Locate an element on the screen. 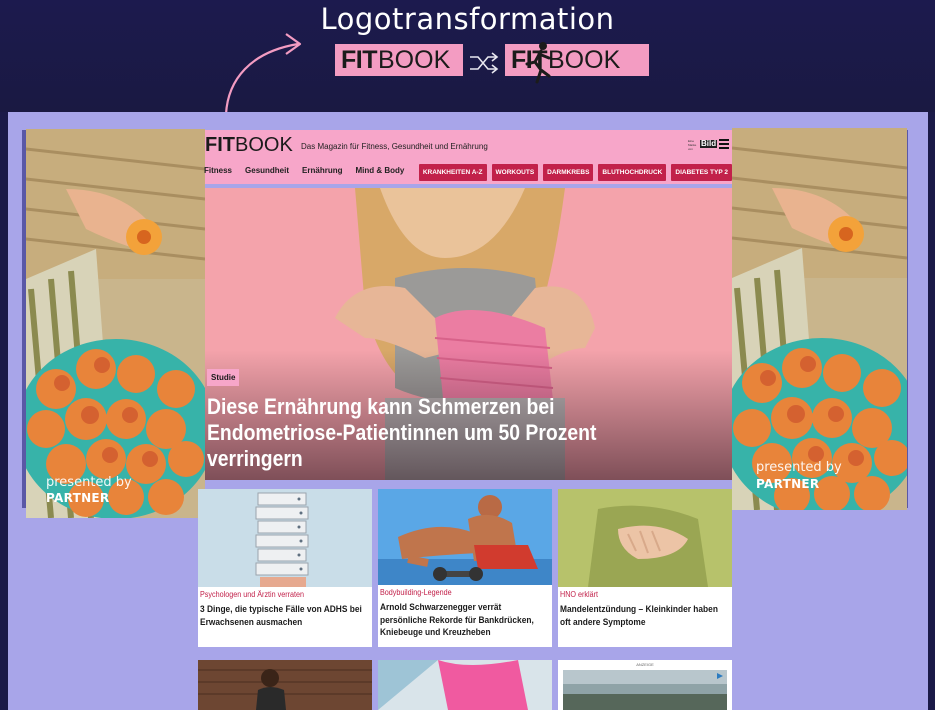 The height and width of the screenshot is (710, 935). right-side-ad: presented by PARTNER is located at coordinates (819, 319).